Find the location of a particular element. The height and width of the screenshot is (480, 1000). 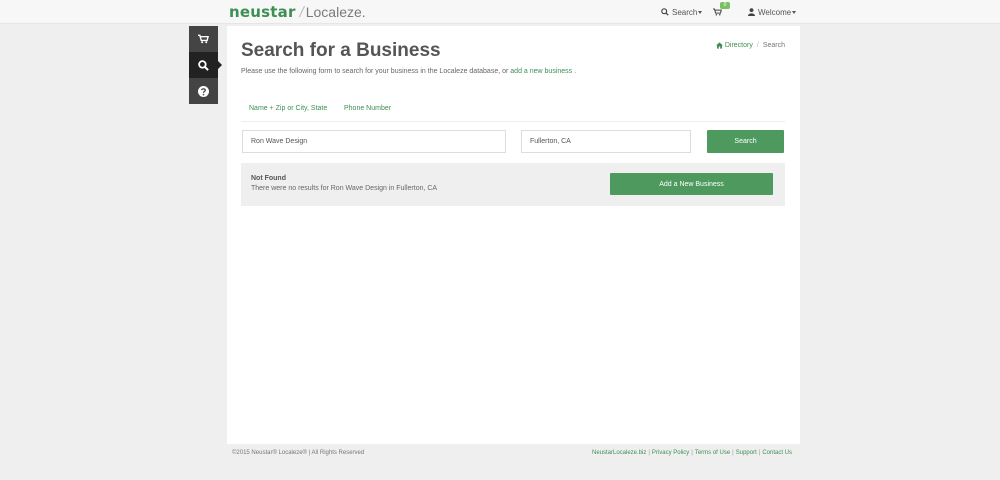

page-title: Search for a Business is located at coordinates (341, 50).